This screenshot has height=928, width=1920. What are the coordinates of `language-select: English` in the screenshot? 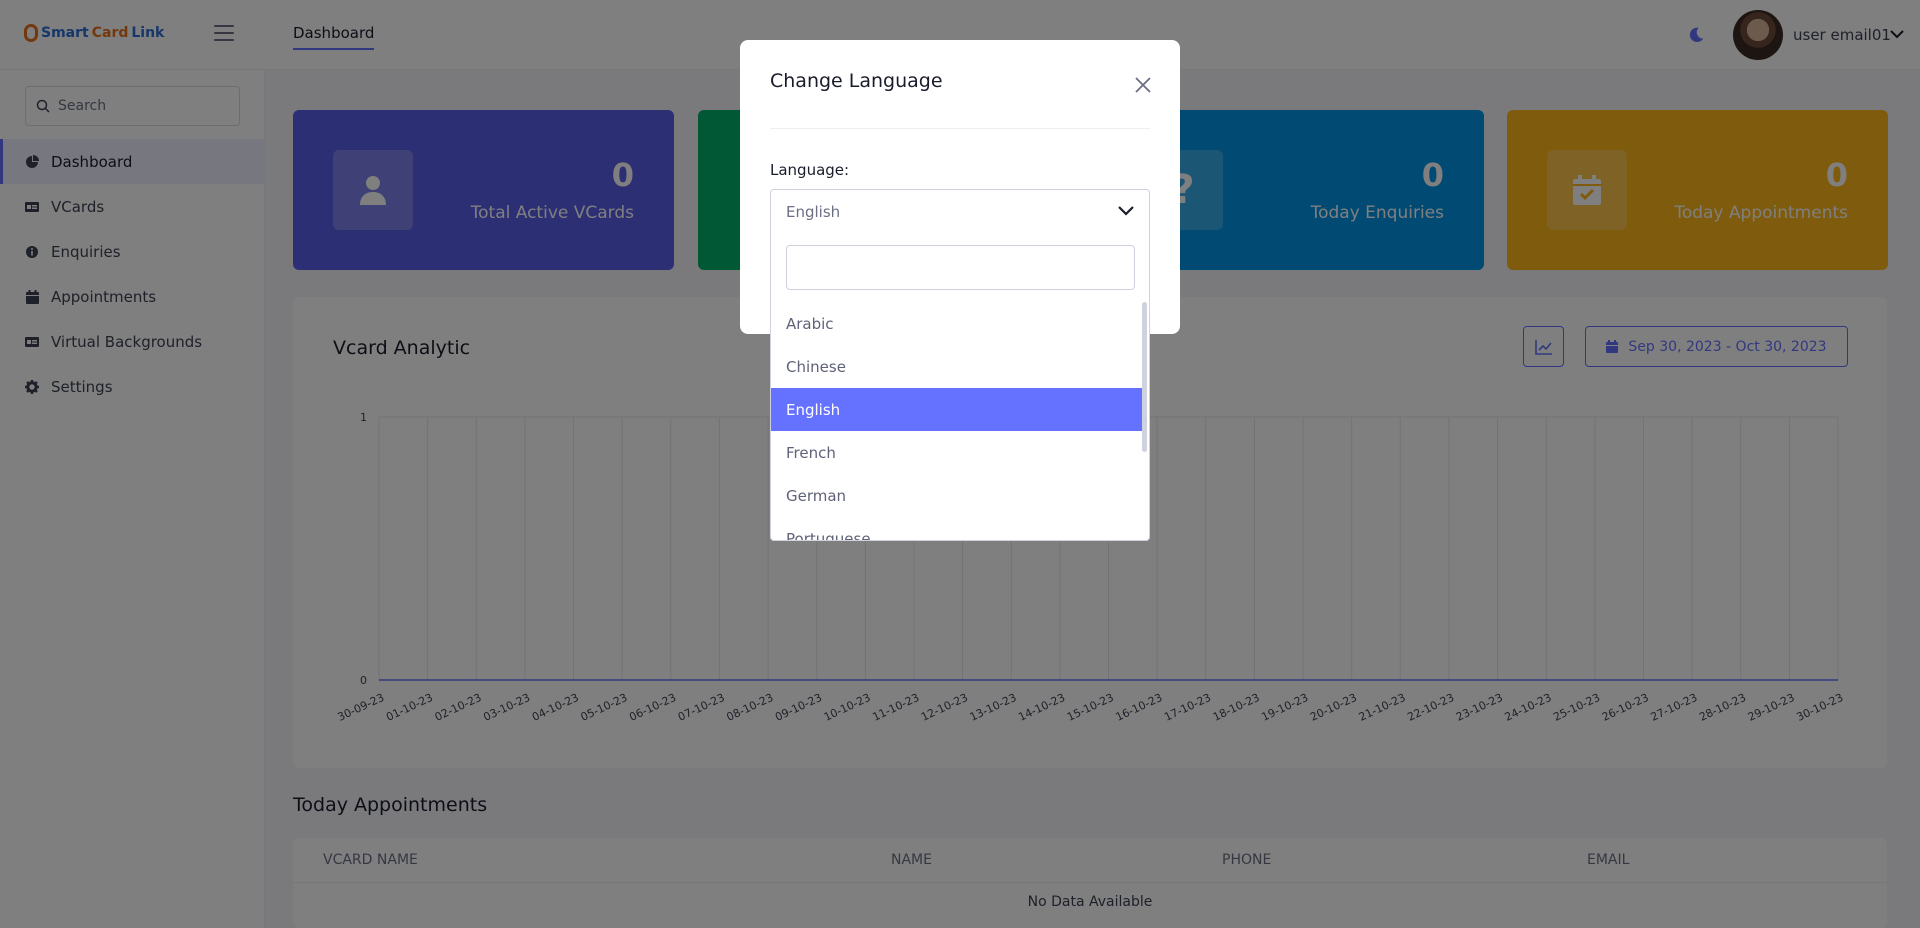 It's located at (960, 211).